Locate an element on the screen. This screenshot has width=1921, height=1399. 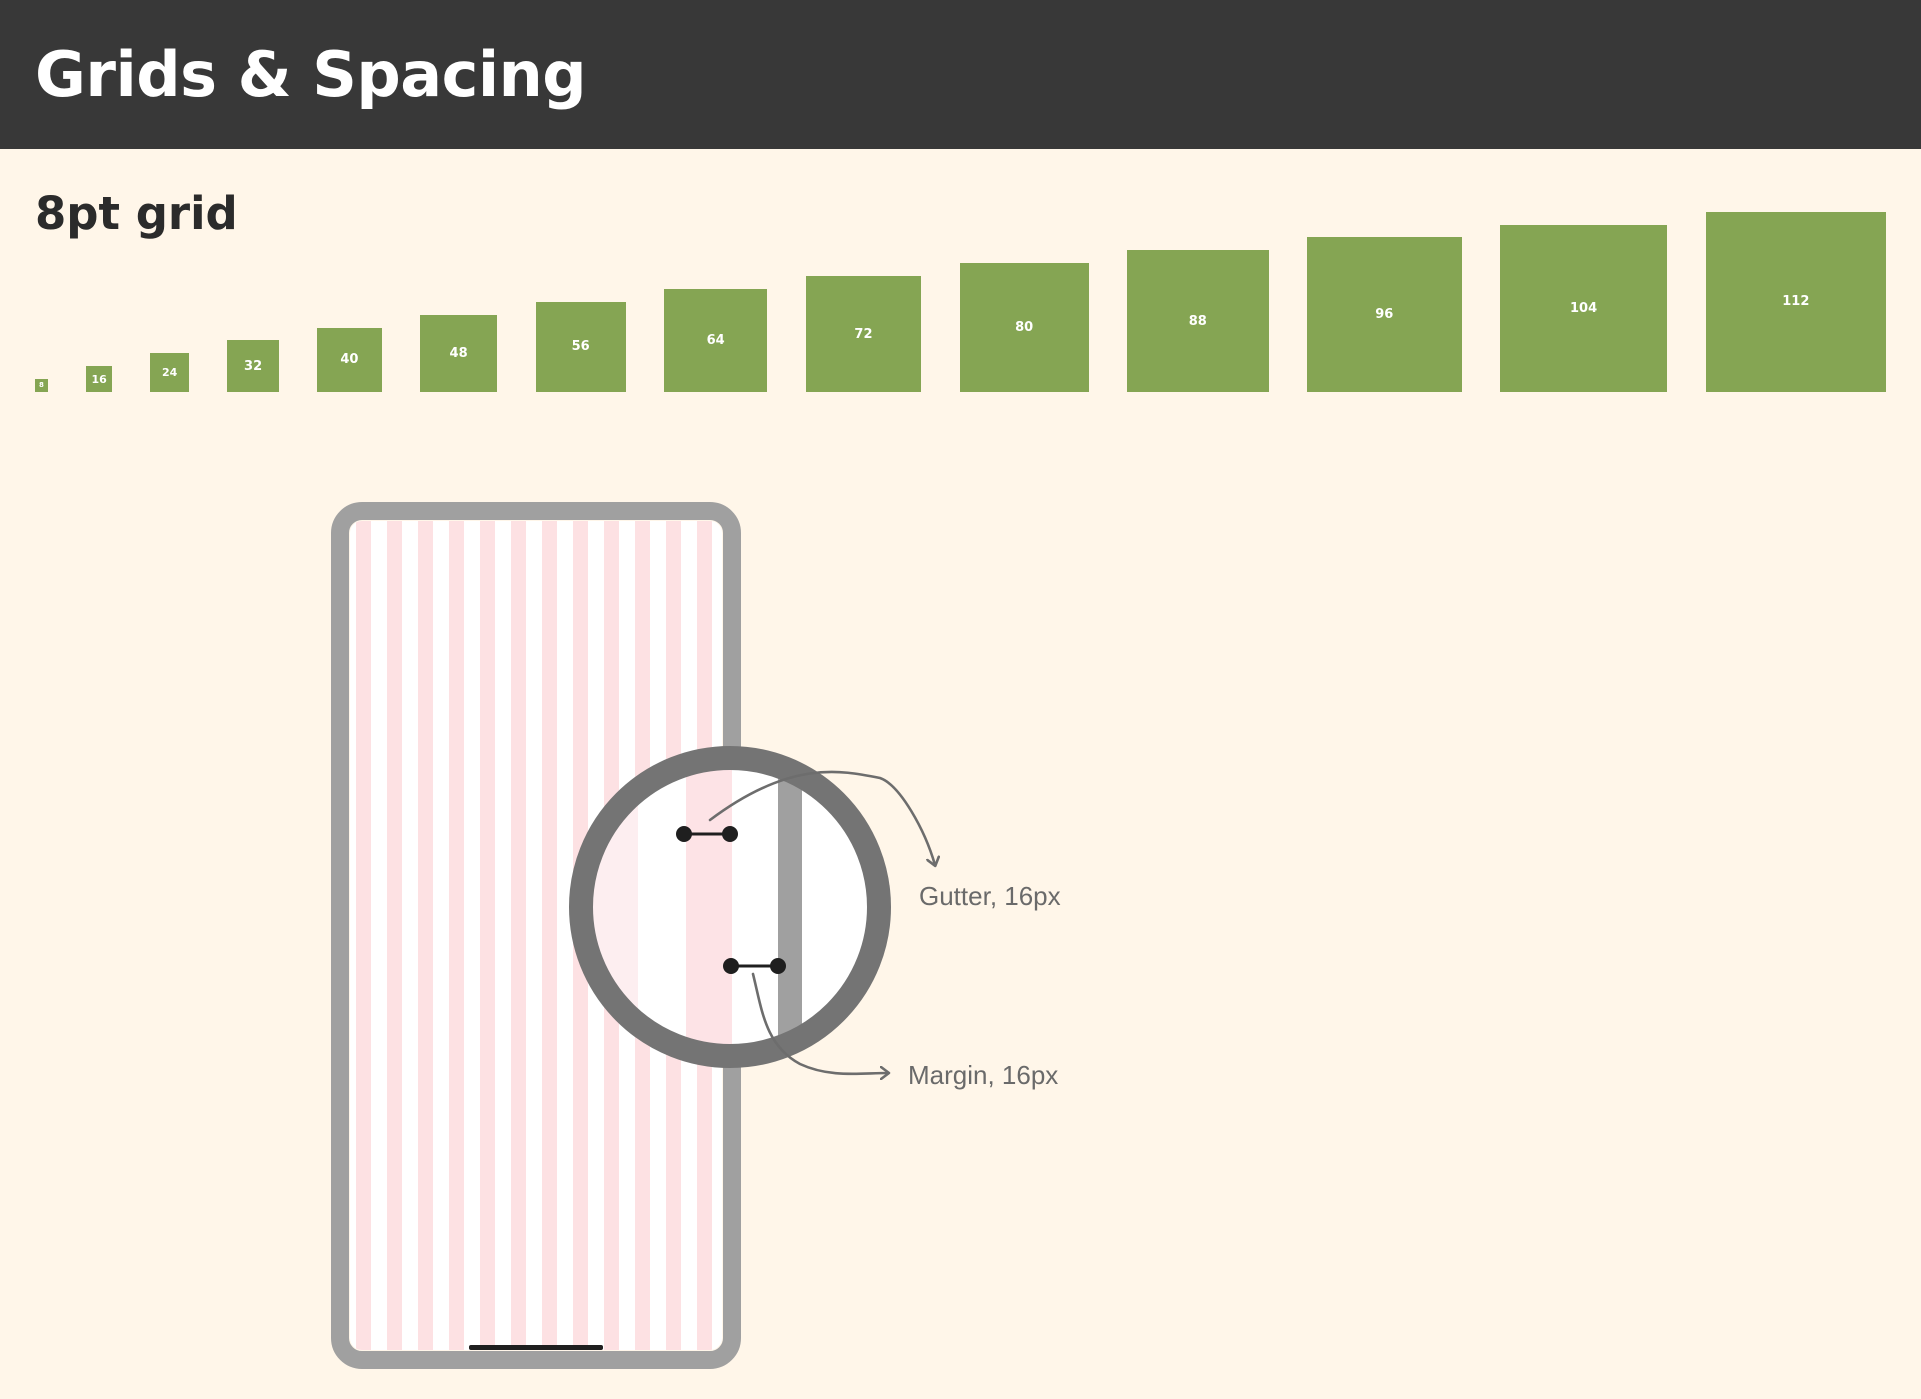
magnified-column is located at coordinates (709, 907).